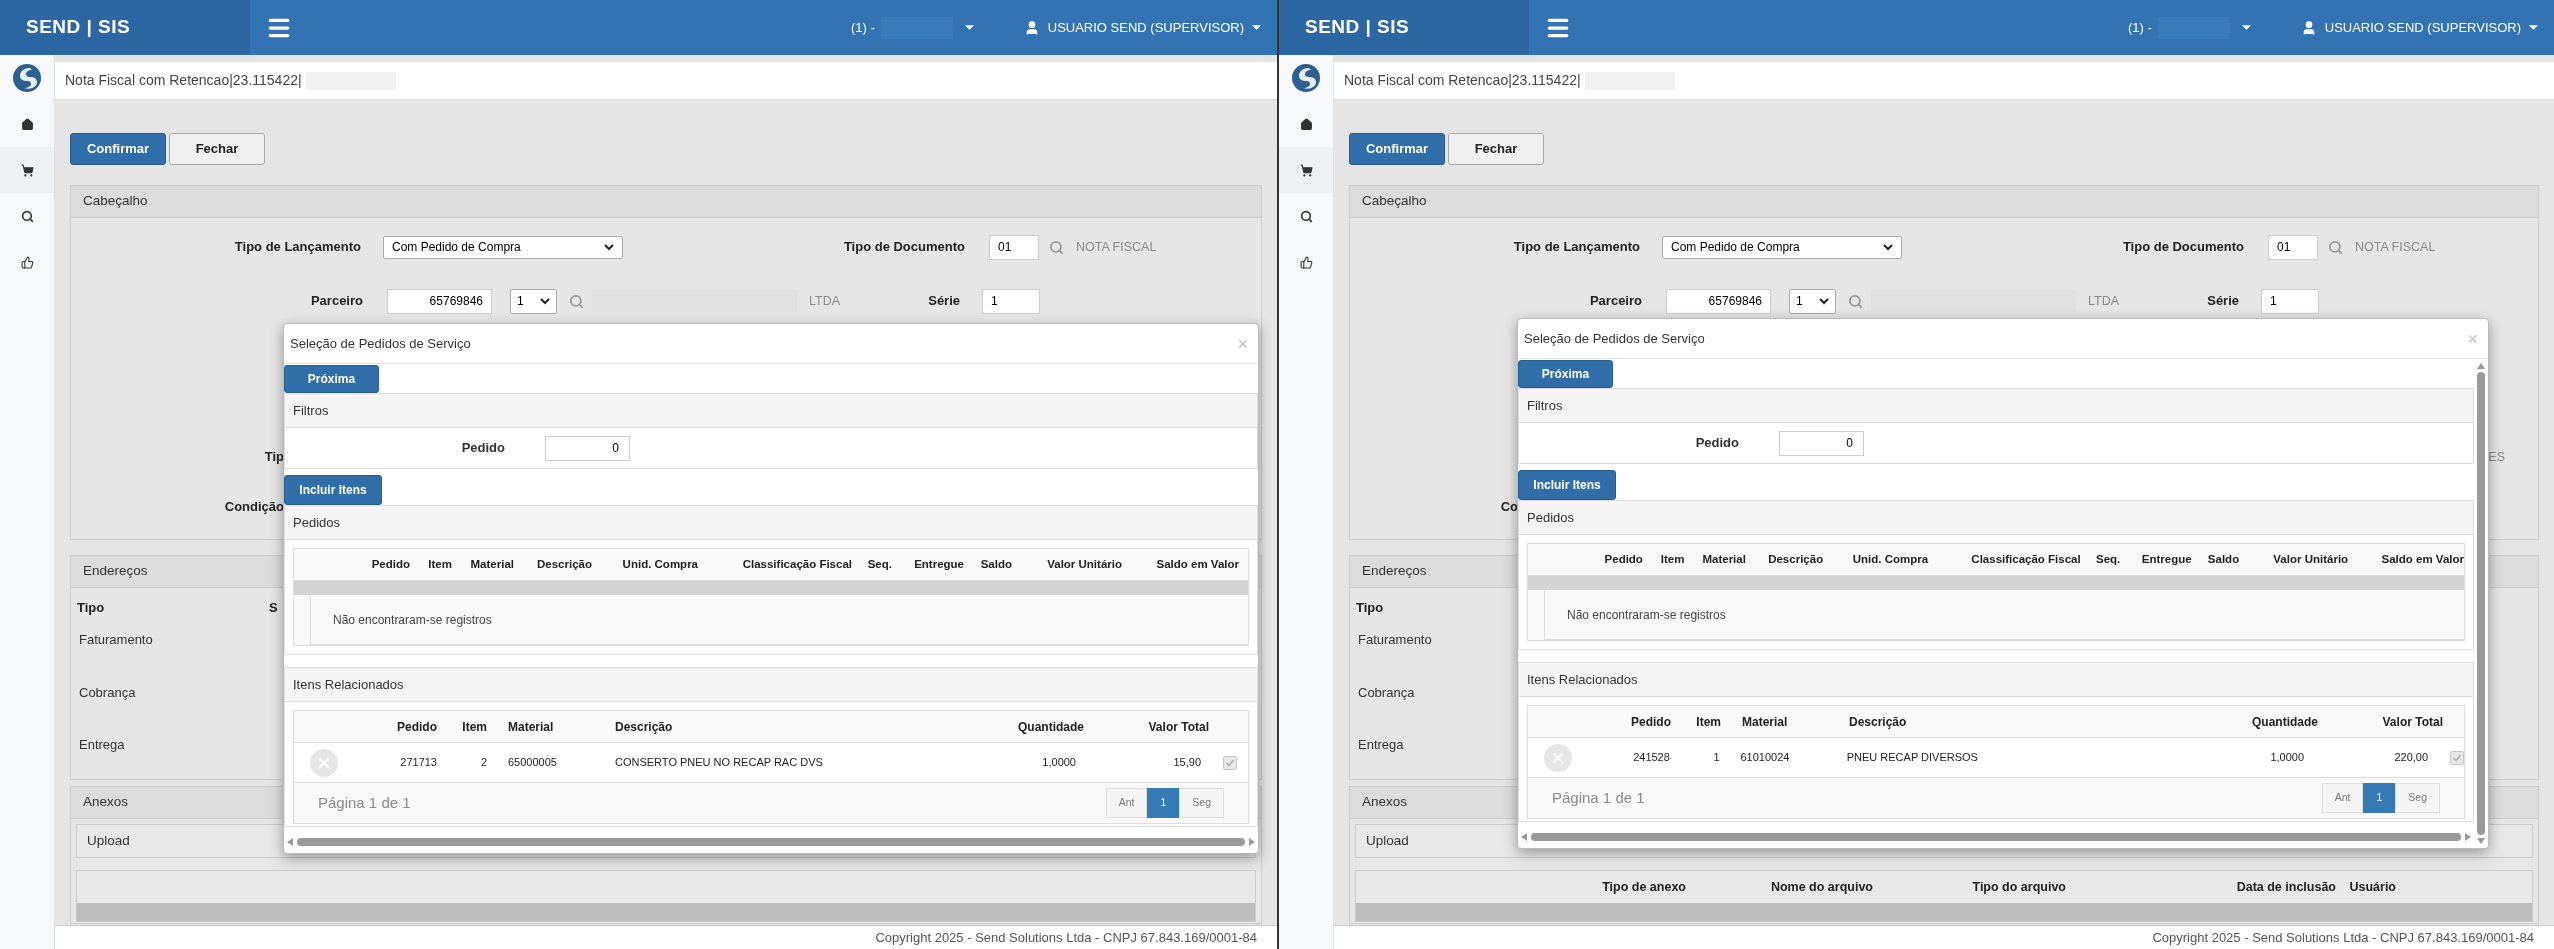  What do you see at coordinates (719, 763) in the screenshot?
I see `table-cell-text: CONSERTO PNEU NO RECAP RAC DVS` at bounding box center [719, 763].